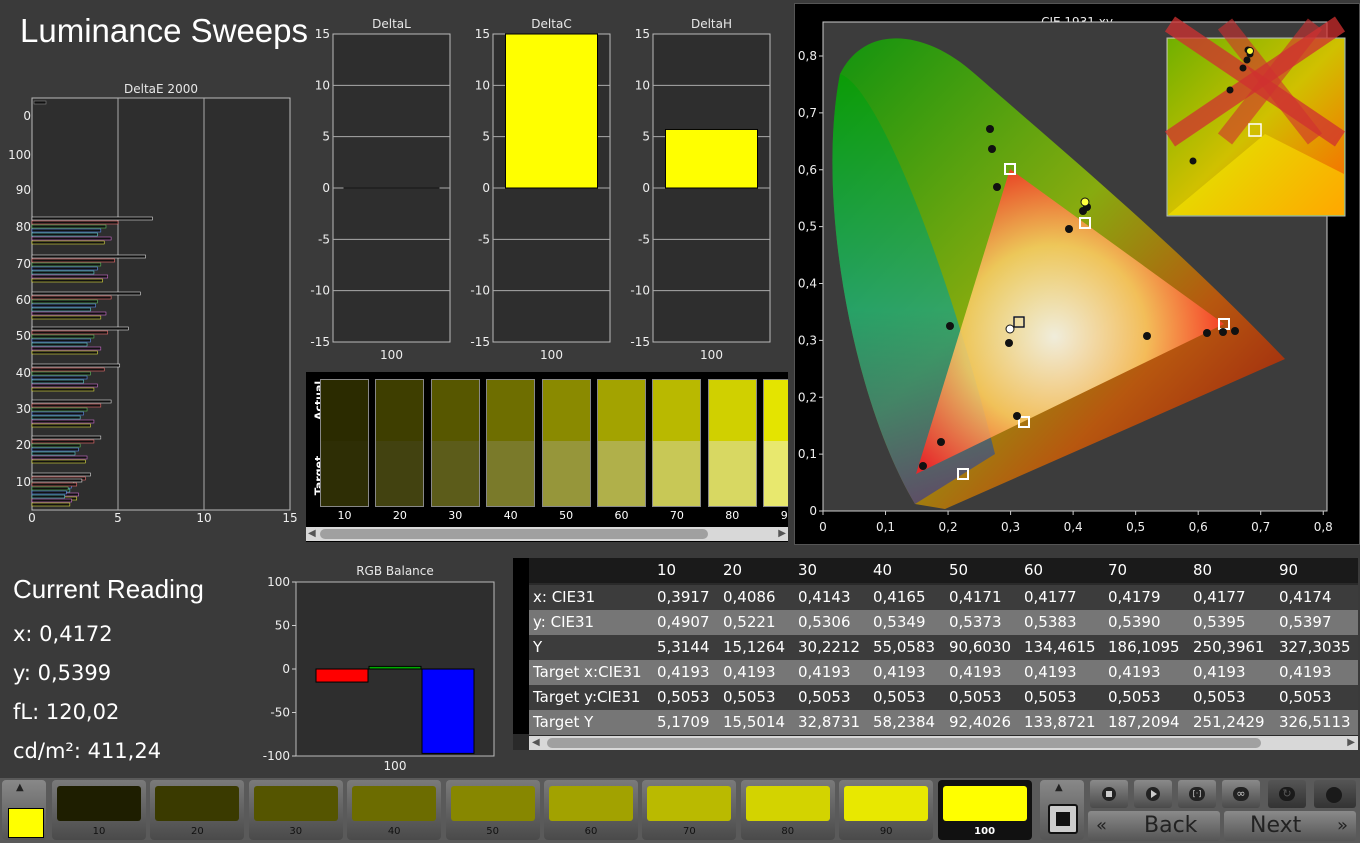 This screenshot has width=1360, height=843. Describe the element at coordinates (510, 515) in the screenshot. I see `strip-swatch-label: 40` at that location.